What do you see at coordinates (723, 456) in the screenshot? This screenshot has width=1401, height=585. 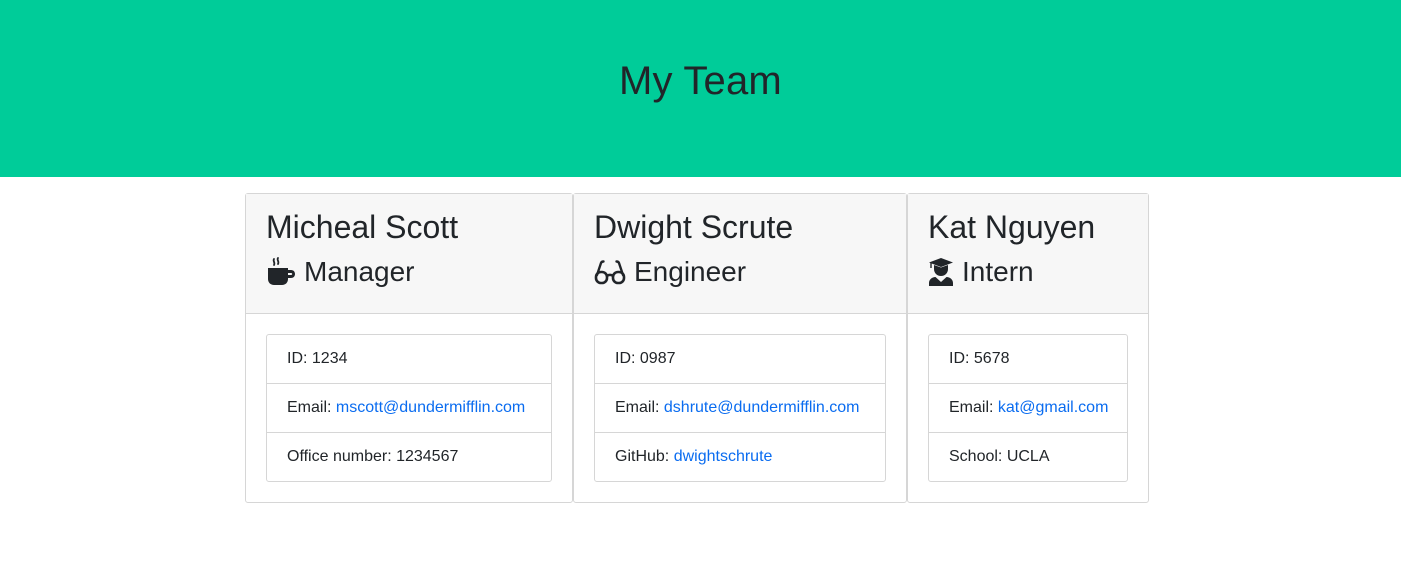 I see `github-link: dwightschrute` at bounding box center [723, 456].